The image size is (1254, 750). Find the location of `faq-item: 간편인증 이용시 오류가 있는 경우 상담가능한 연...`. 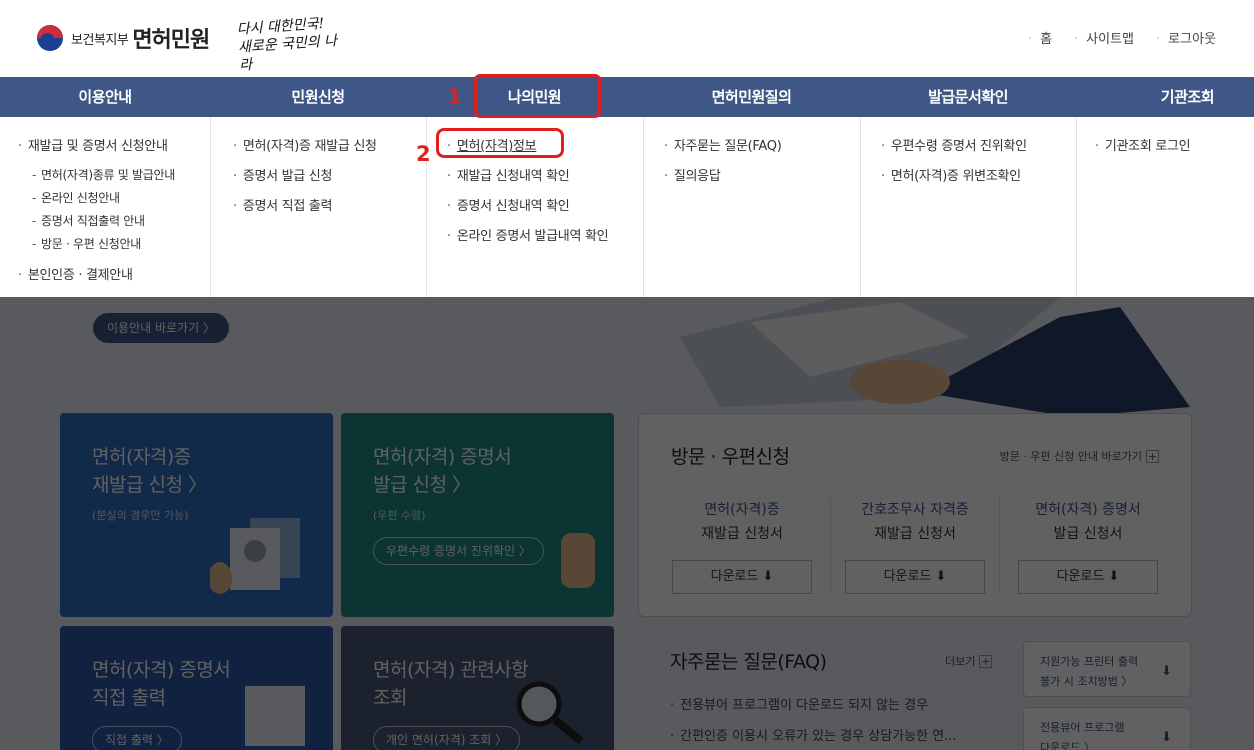

faq-item: 간편인증 이용시 오류가 있는 경우 상담가능한 연... is located at coordinates (813, 734).